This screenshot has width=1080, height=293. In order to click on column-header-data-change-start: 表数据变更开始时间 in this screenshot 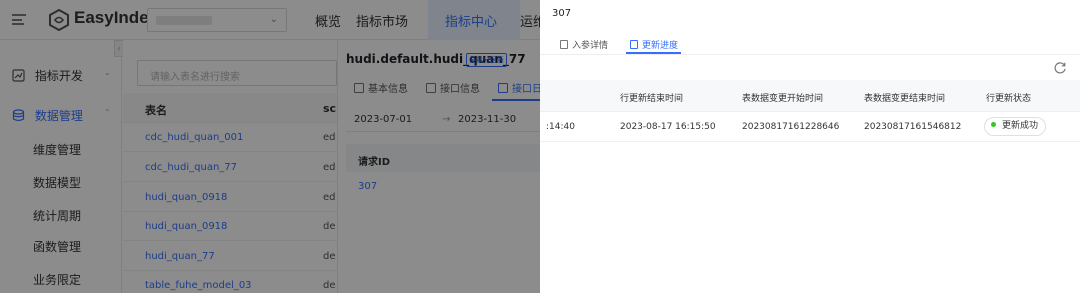, I will do `click(783, 99)`.